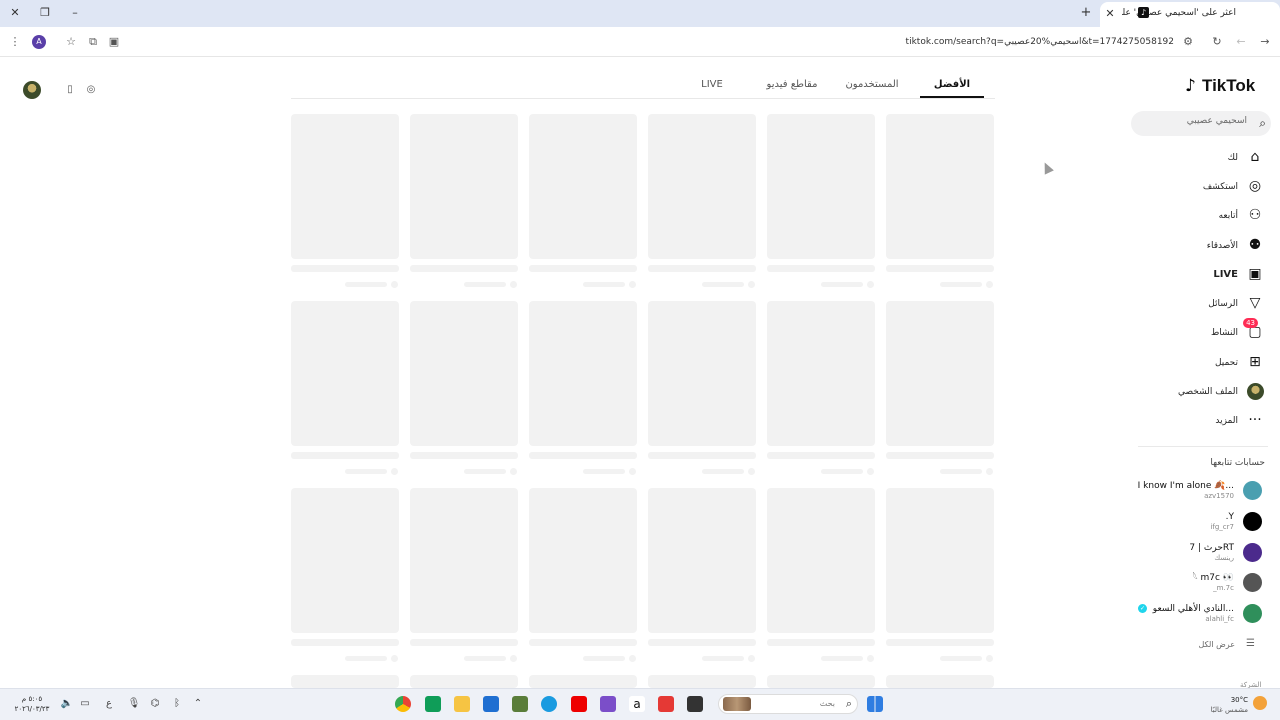 The image size is (1280, 720). I want to click on back-icon: →, so click(1265, 42).